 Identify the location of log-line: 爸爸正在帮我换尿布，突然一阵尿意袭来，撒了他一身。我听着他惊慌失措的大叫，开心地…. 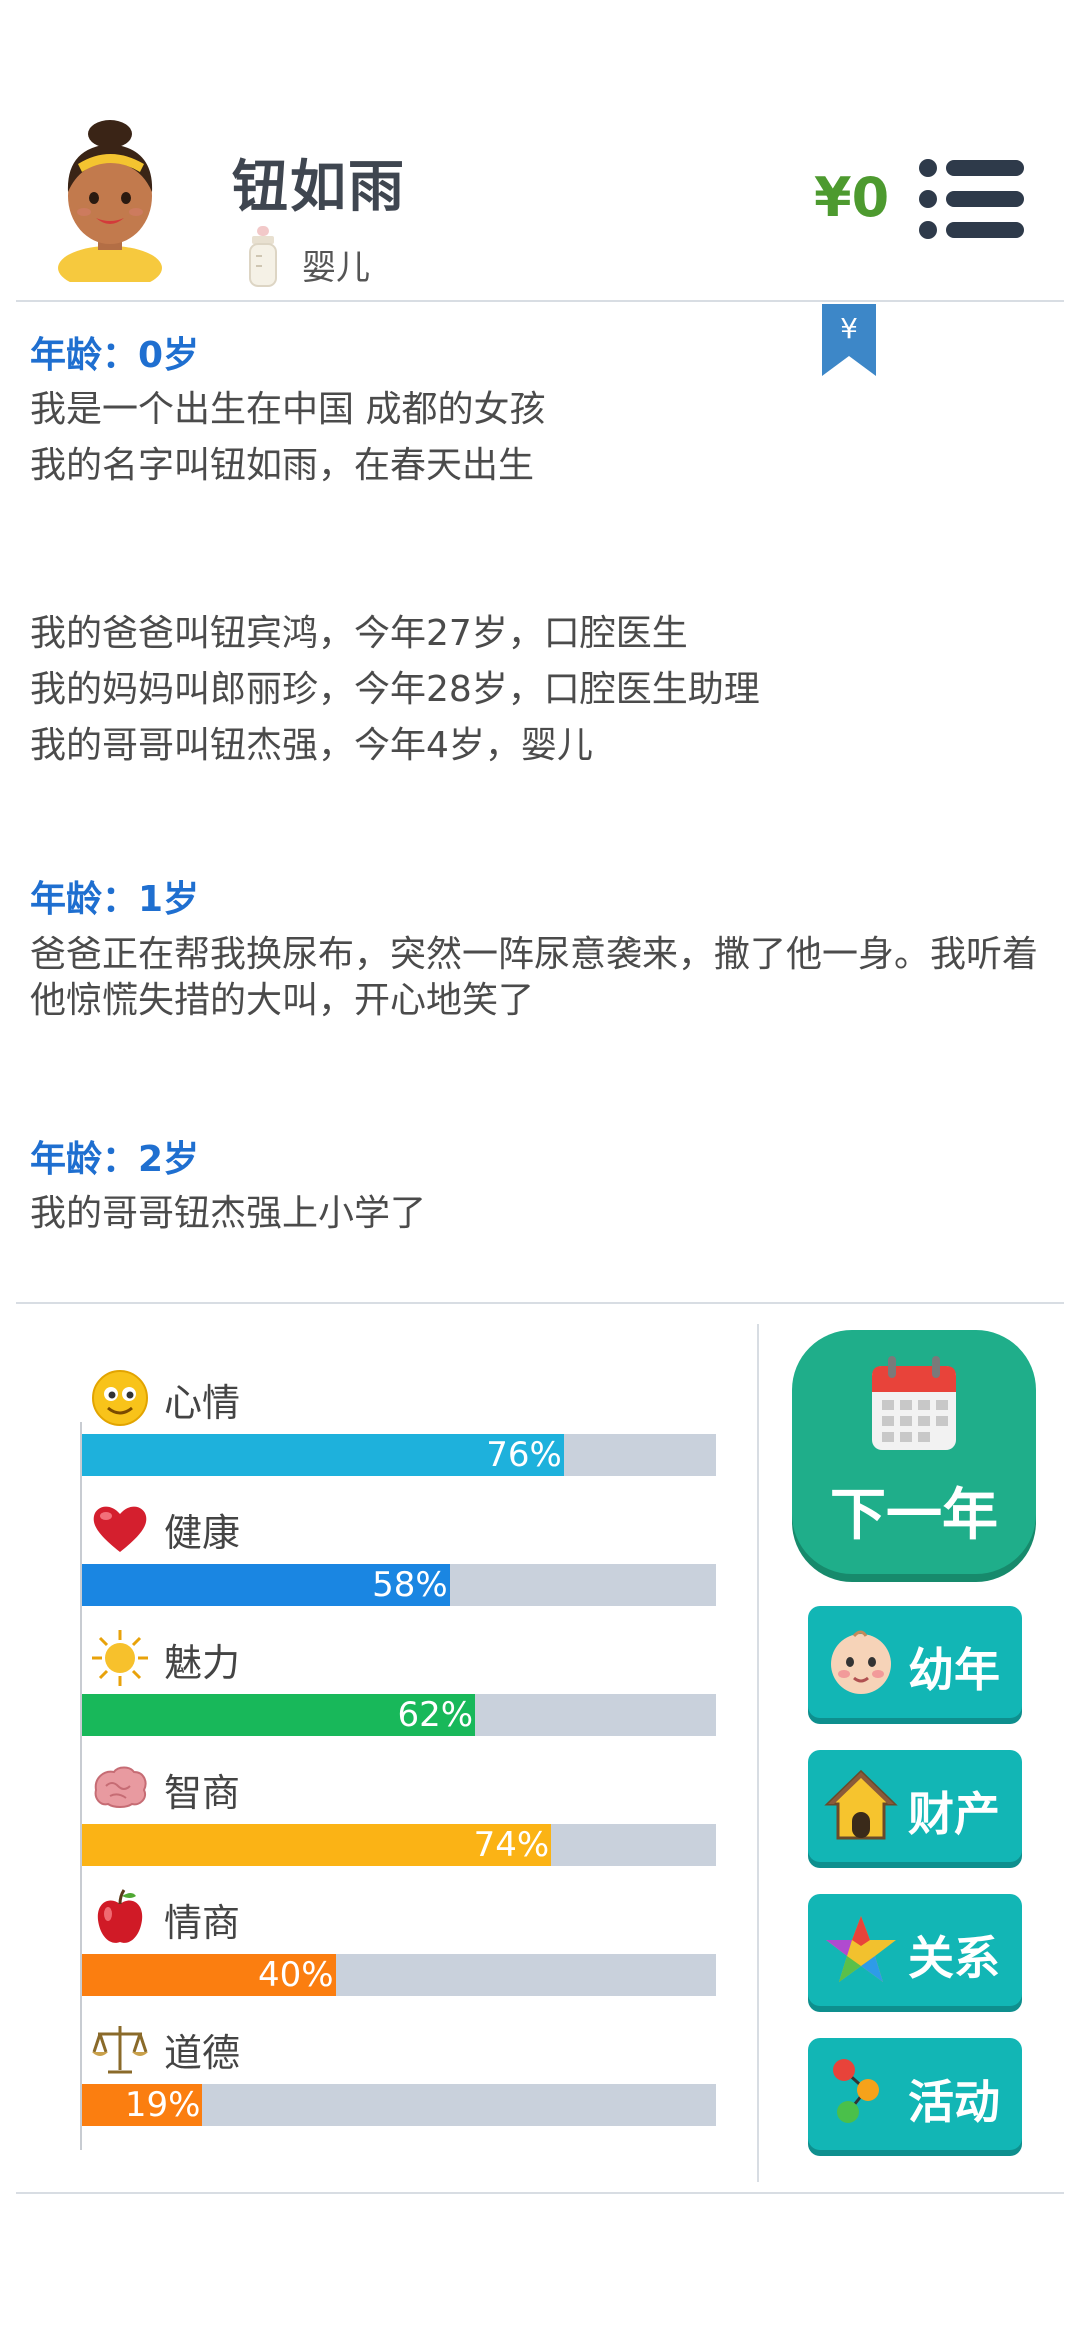
(534, 977).